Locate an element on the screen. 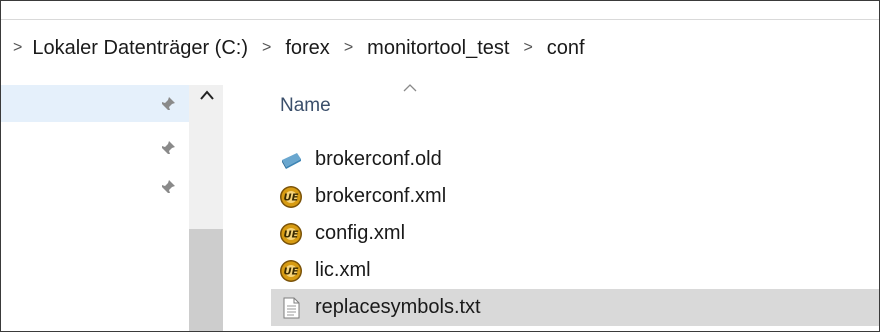 The height and width of the screenshot is (332, 880). file-row: UE brokerconf.xml is located at coordinates (575, 196).